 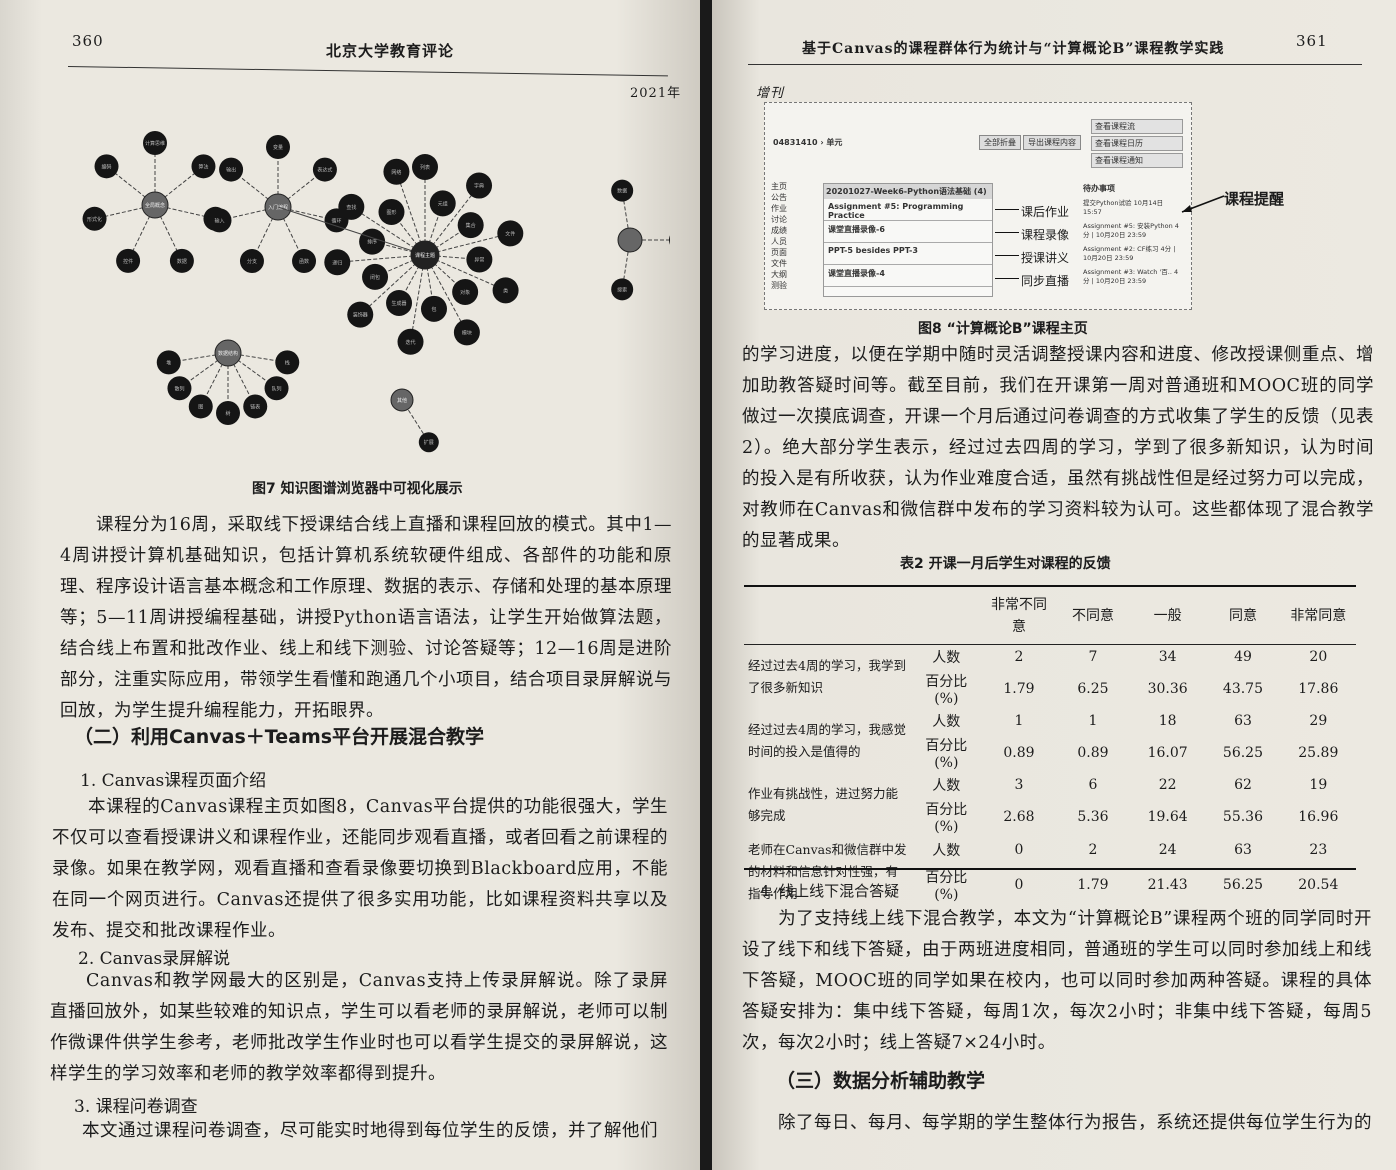 What do you see at coordinates (372, 242) in the screenshot?
I see `graph-node-label: 排序` at bounding box center [372, 242].